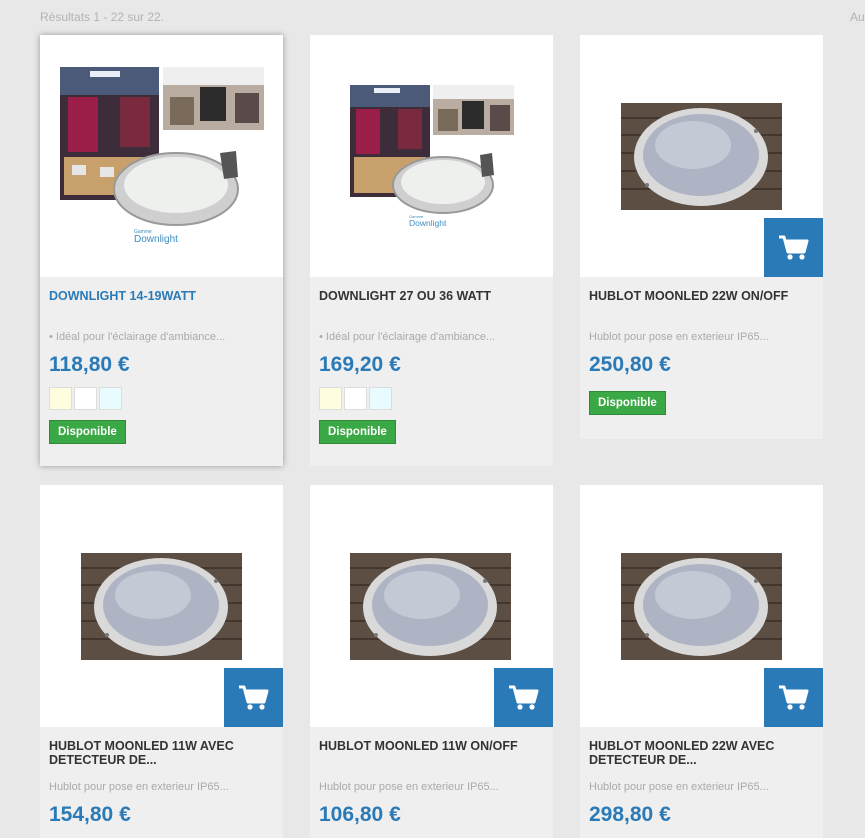 The height and width of the screenshot is (838, 865). What do you see at coordinates (630, 364) in the screenshot?
I see `product-price: 250,80 €` at bounding box center [630, 364].